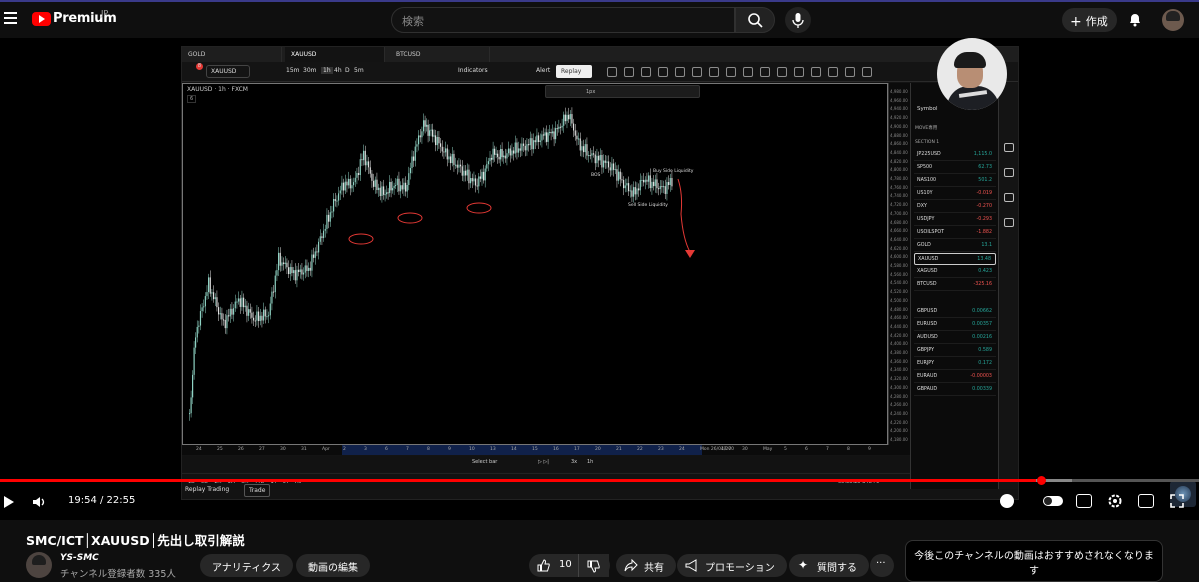 Image resolution: width=1199 pixels, height=582 pixels. I want to click on eye-icon, so click(867, 72).